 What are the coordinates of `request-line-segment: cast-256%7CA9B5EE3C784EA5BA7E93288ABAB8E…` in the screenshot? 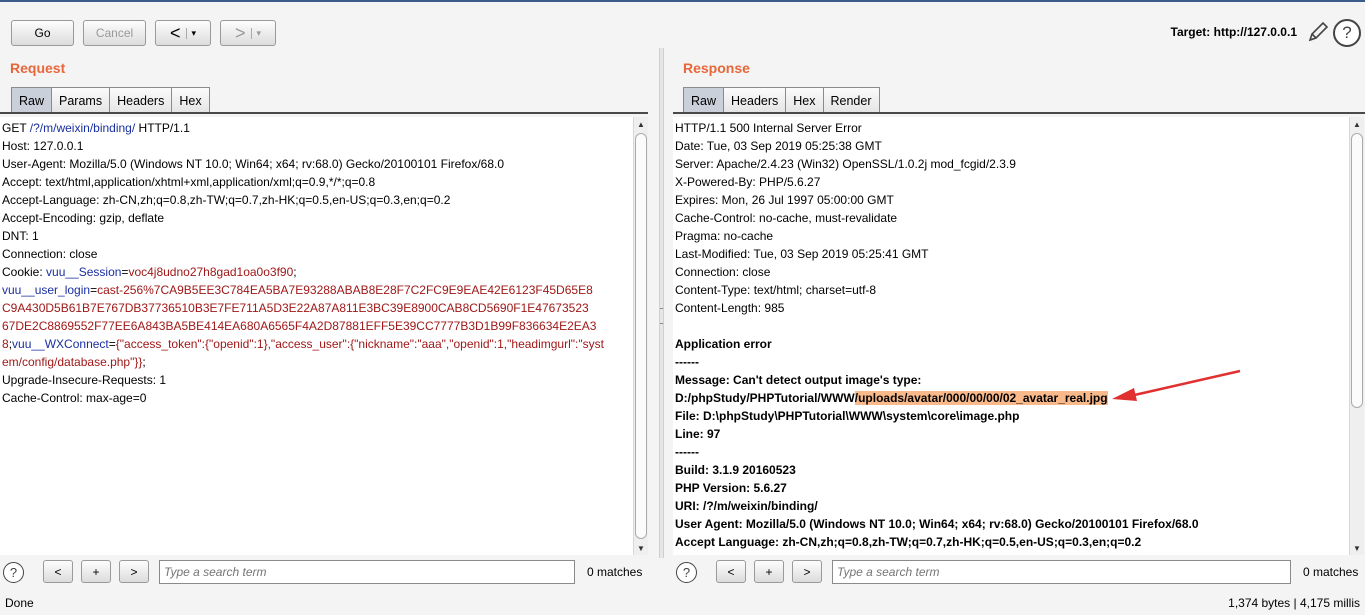 It's located at (345, 290).